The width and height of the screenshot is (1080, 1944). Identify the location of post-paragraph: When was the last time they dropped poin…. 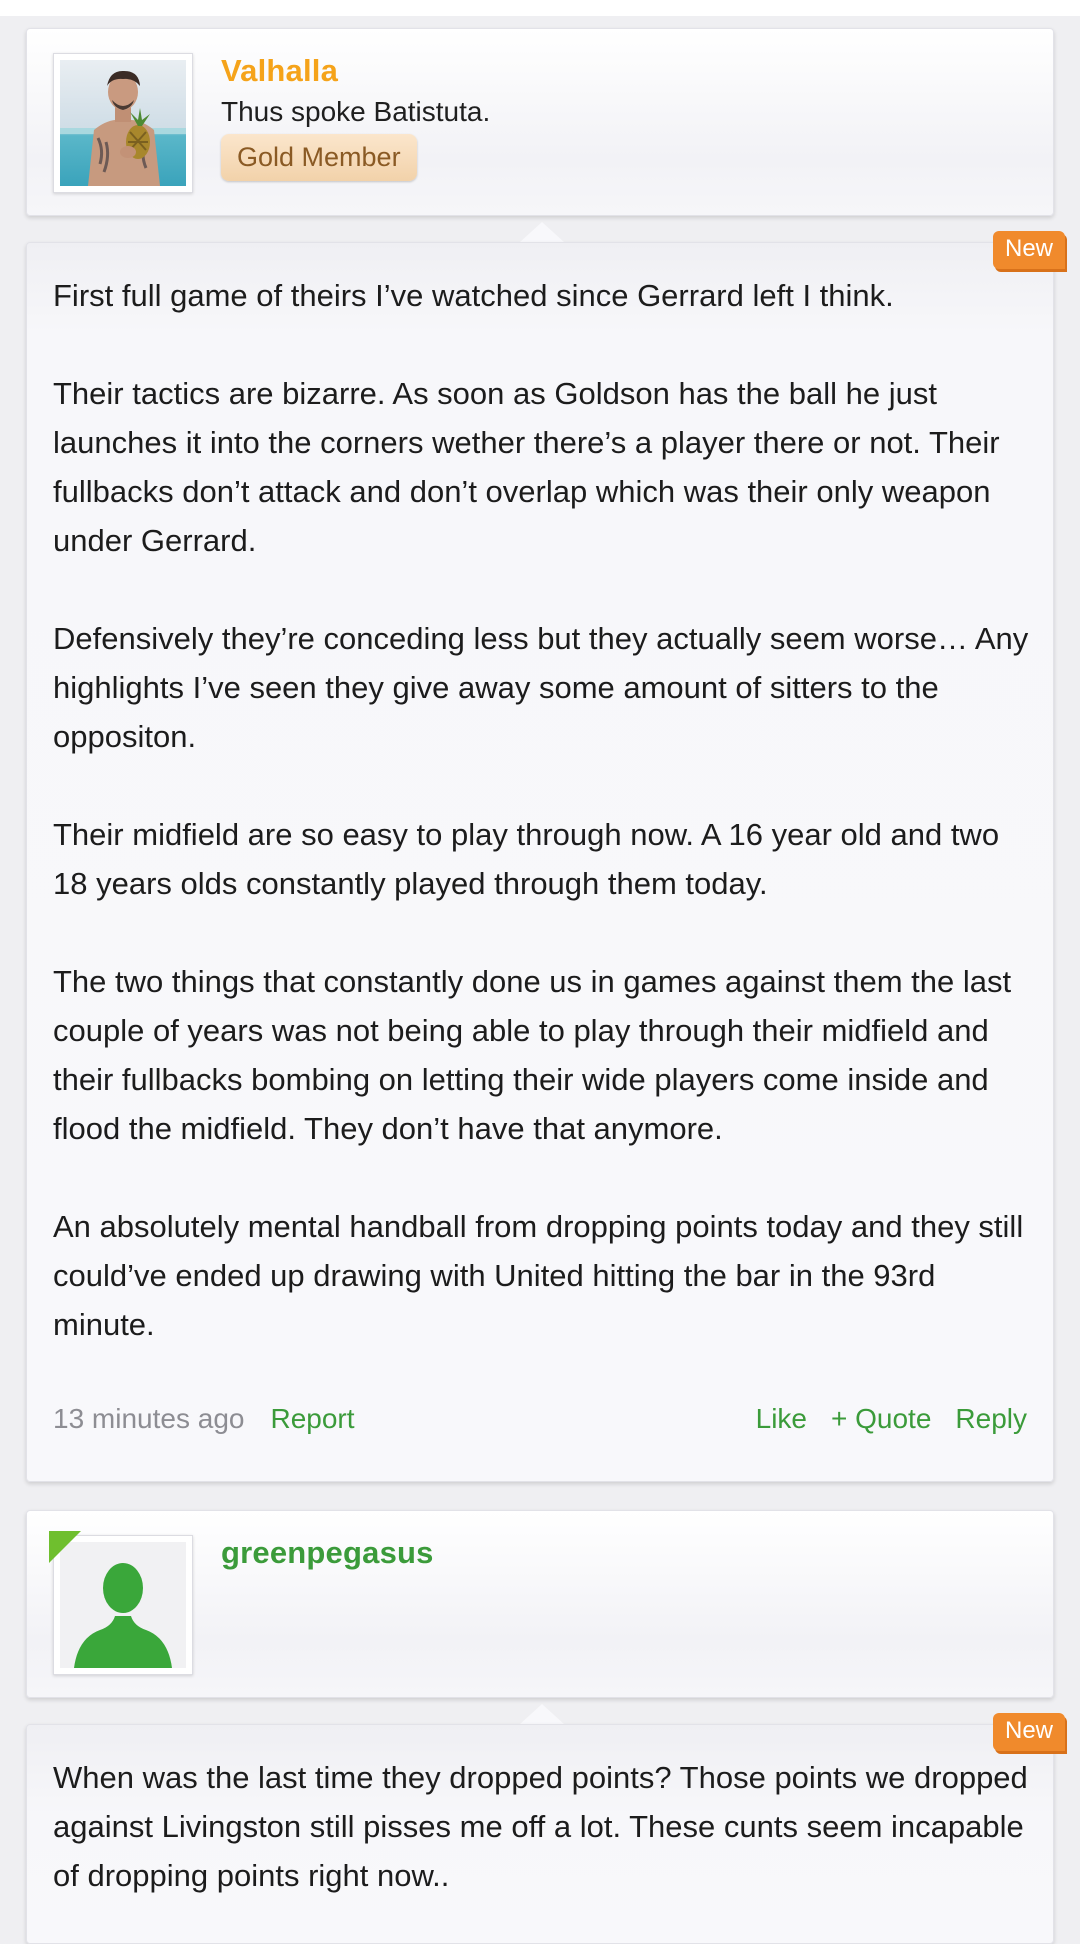
(540, 1826).